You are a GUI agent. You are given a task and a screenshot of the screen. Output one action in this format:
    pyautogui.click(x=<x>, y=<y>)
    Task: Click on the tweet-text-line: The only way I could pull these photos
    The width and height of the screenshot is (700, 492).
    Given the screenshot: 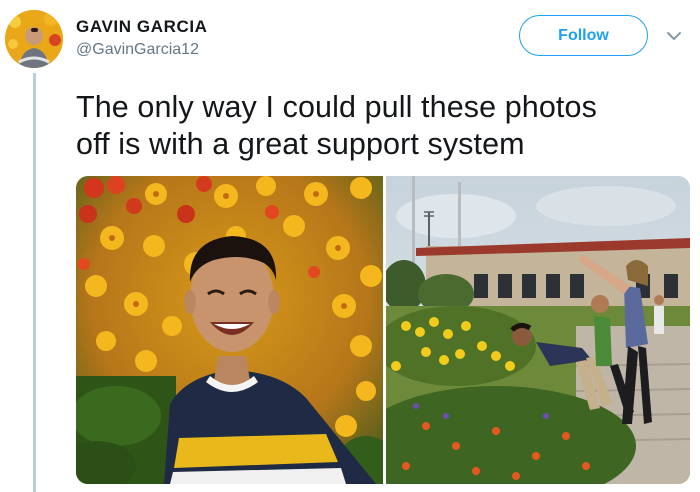 What is the action you would take?
    pyautogui.click(x=336, y=107)
    